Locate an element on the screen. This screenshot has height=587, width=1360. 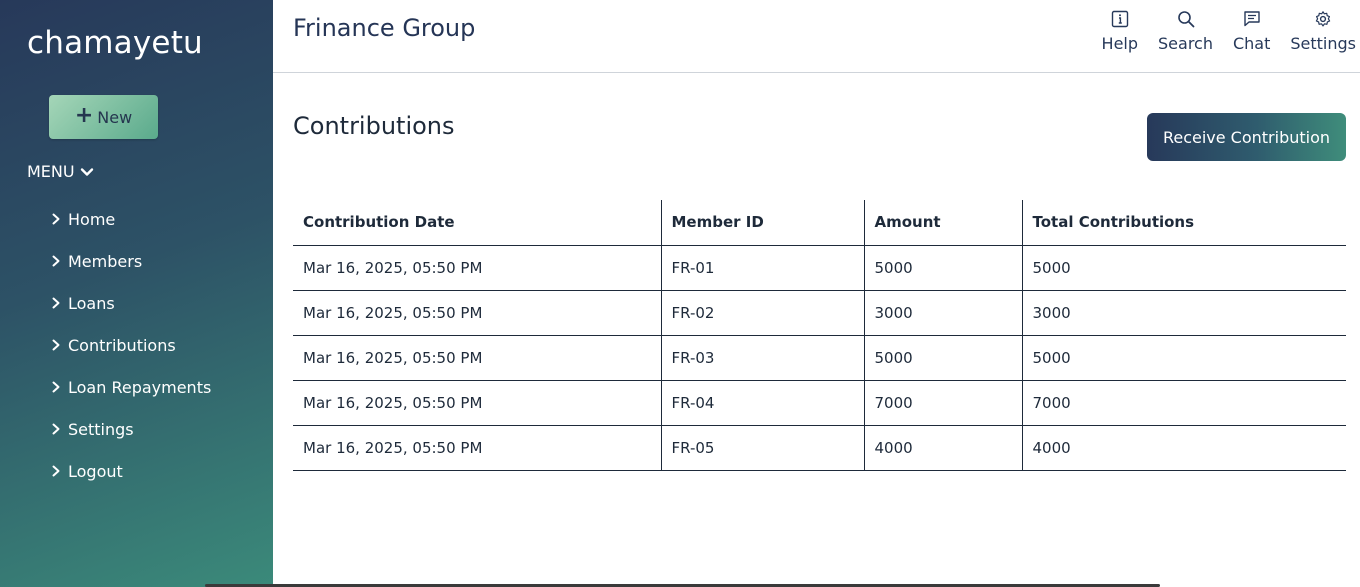
header-tools: Help Search Chat Settings is located at coordinates (1219, 31).